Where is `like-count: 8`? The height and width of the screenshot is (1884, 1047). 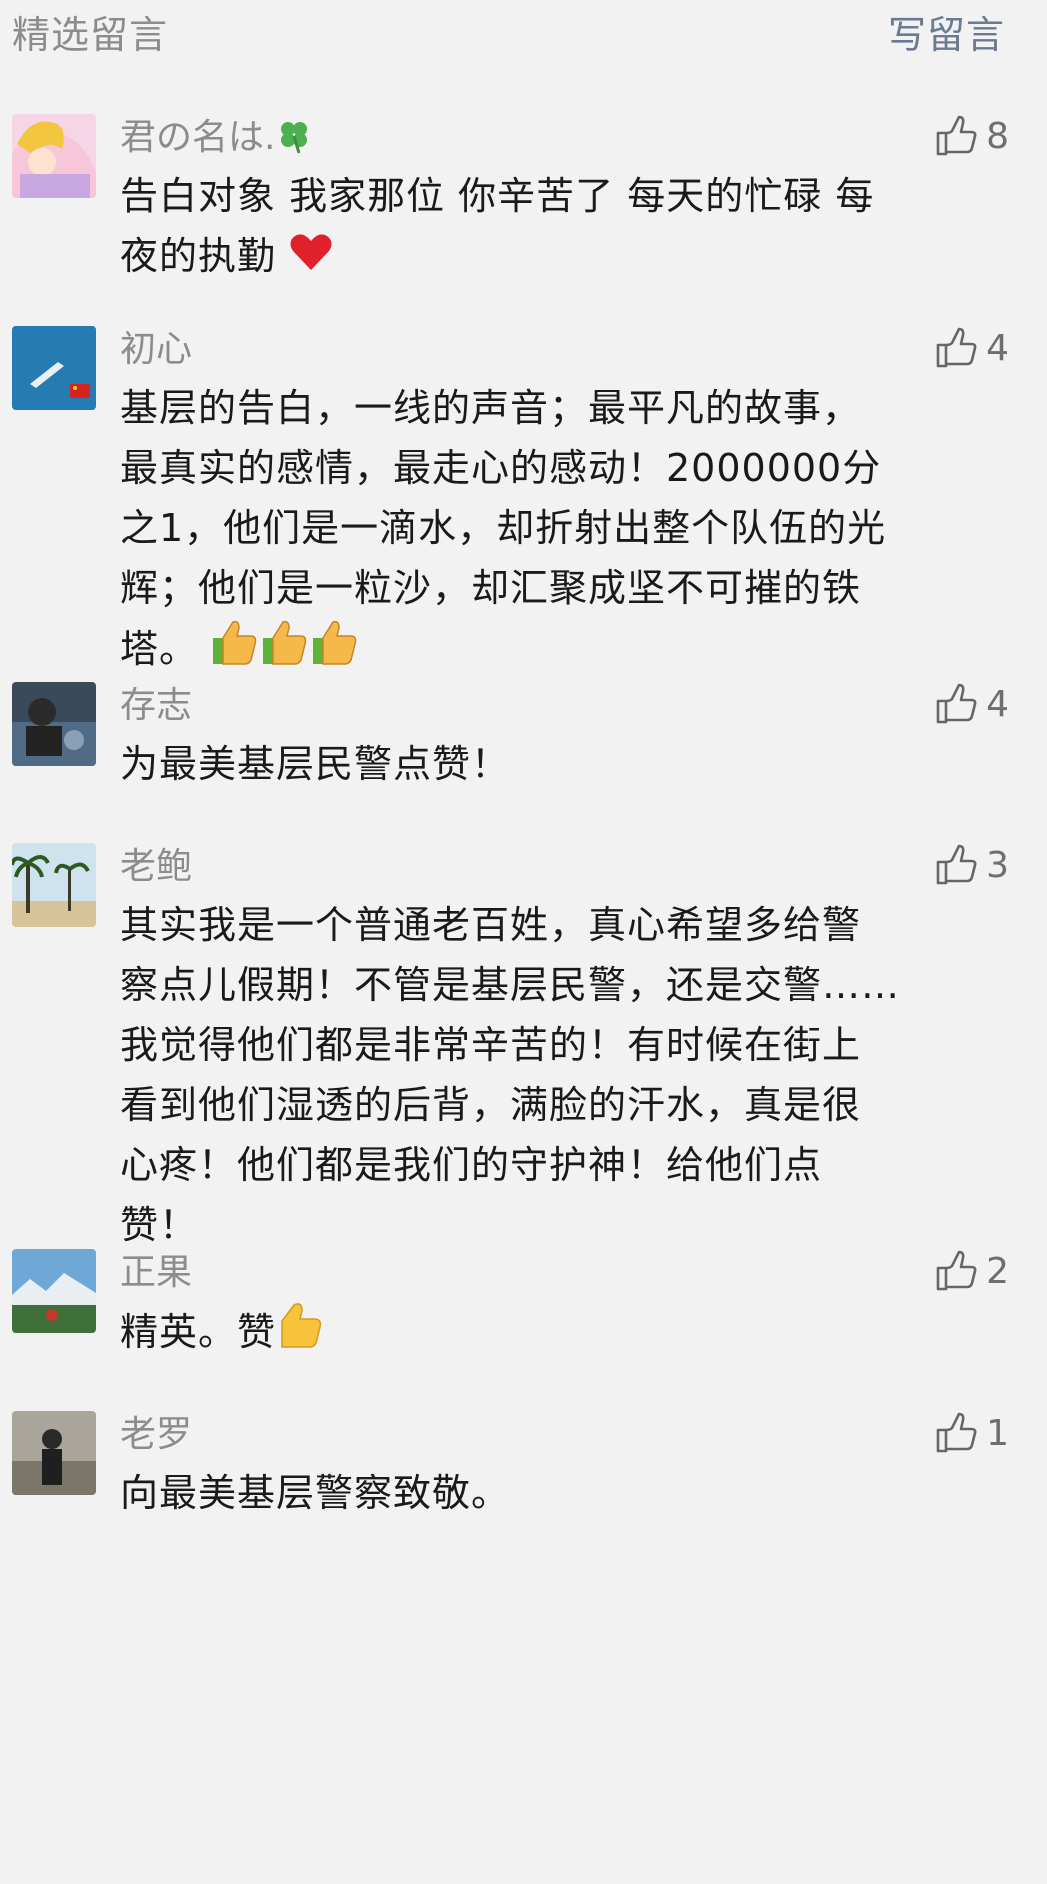
like-count: 8 is located at coordinates (997, 136).